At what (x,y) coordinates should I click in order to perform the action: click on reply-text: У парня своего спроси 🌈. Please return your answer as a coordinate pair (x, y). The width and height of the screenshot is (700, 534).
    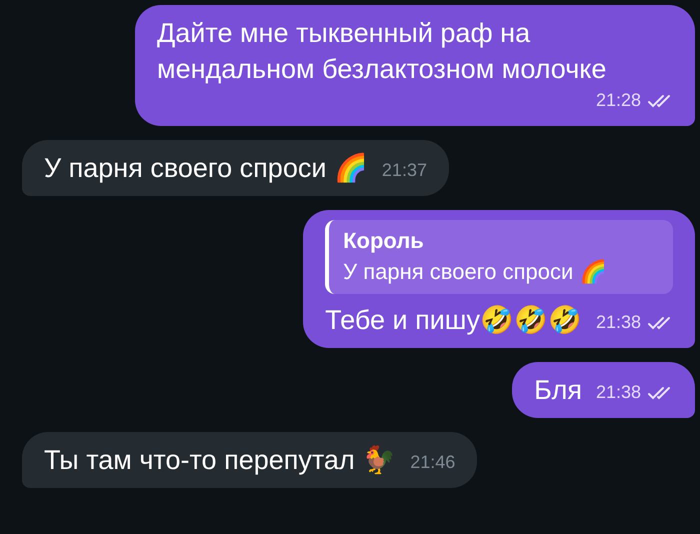
    Looking at the image, I should click on (475, 272).